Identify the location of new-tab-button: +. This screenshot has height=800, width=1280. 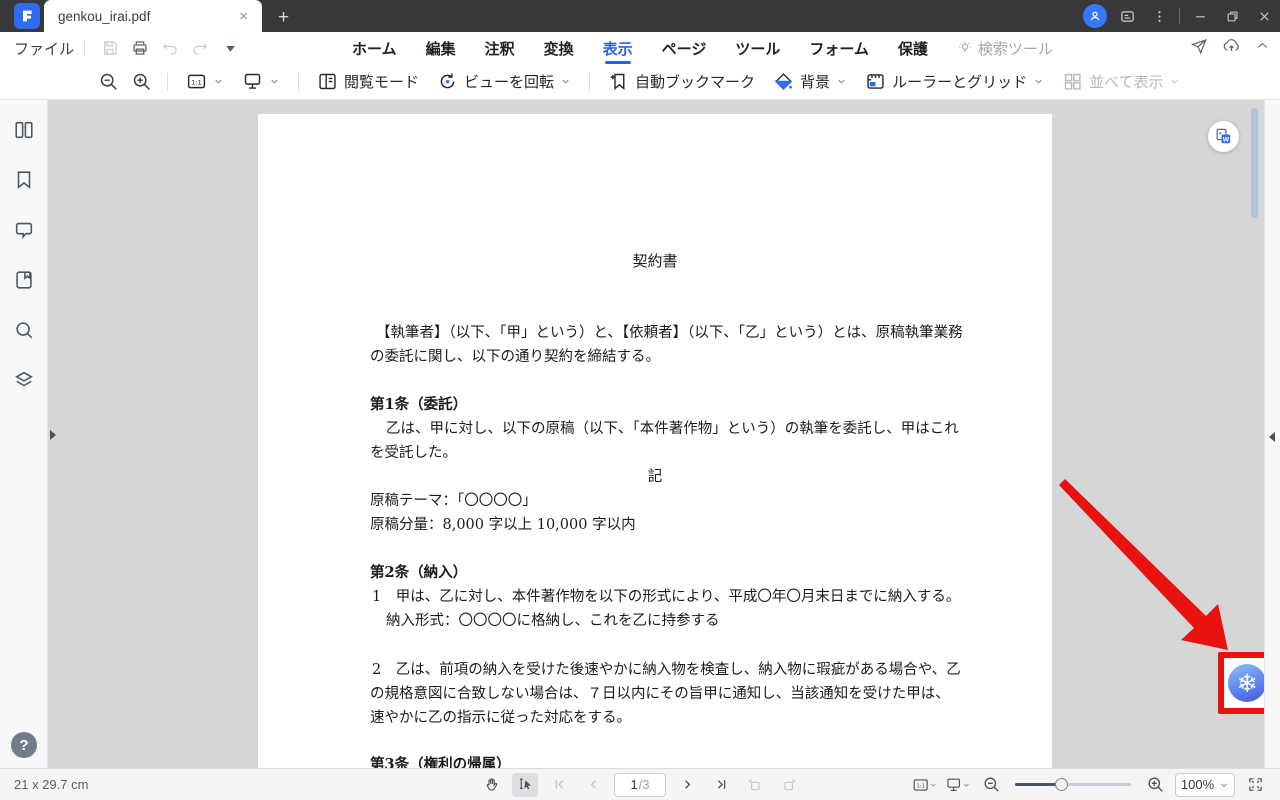
(283, 17).